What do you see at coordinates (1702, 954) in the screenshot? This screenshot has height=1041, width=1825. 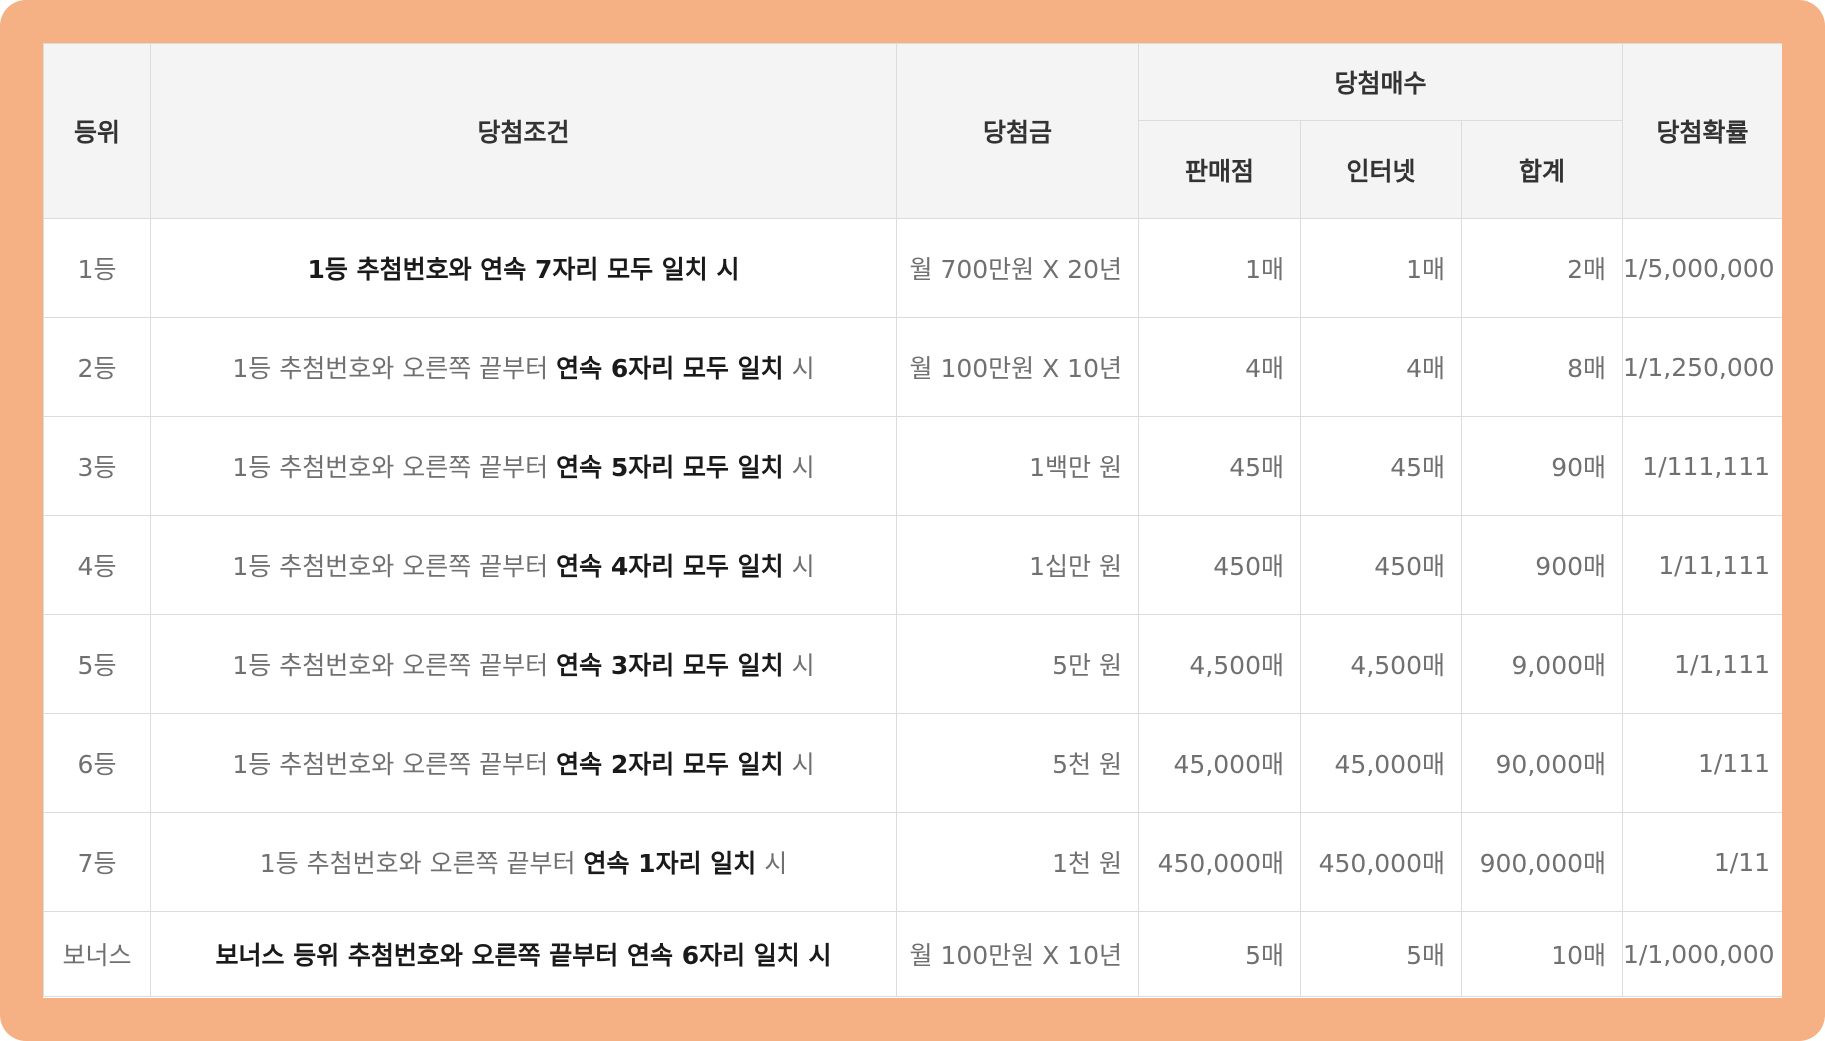 I see `probability-cell: 1/1,000,000` at bounding box center [1702, 954].